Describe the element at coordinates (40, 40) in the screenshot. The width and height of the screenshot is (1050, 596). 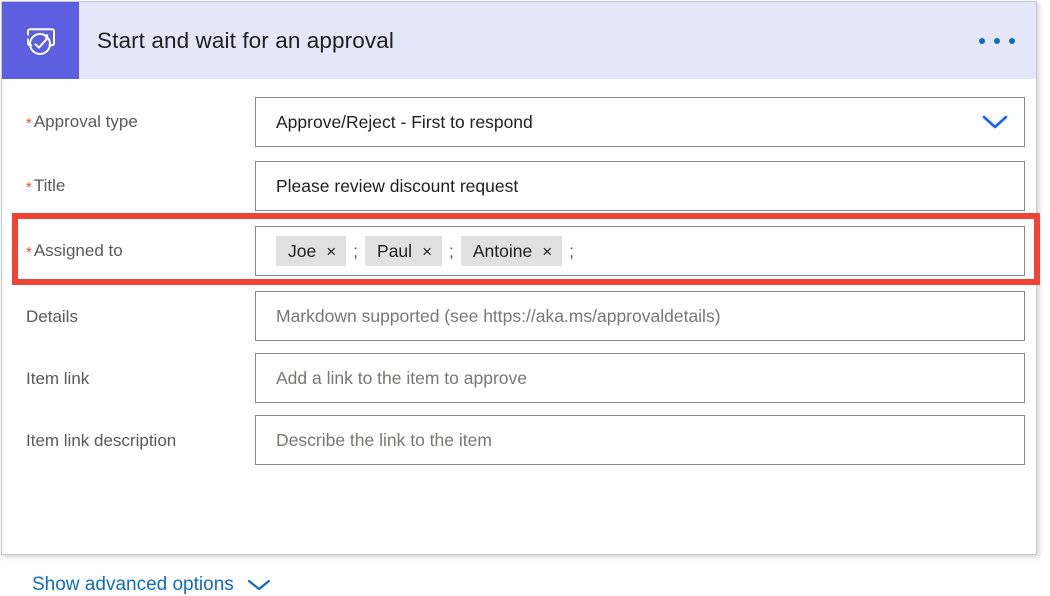
I see `approval-flow-icon` at that location.